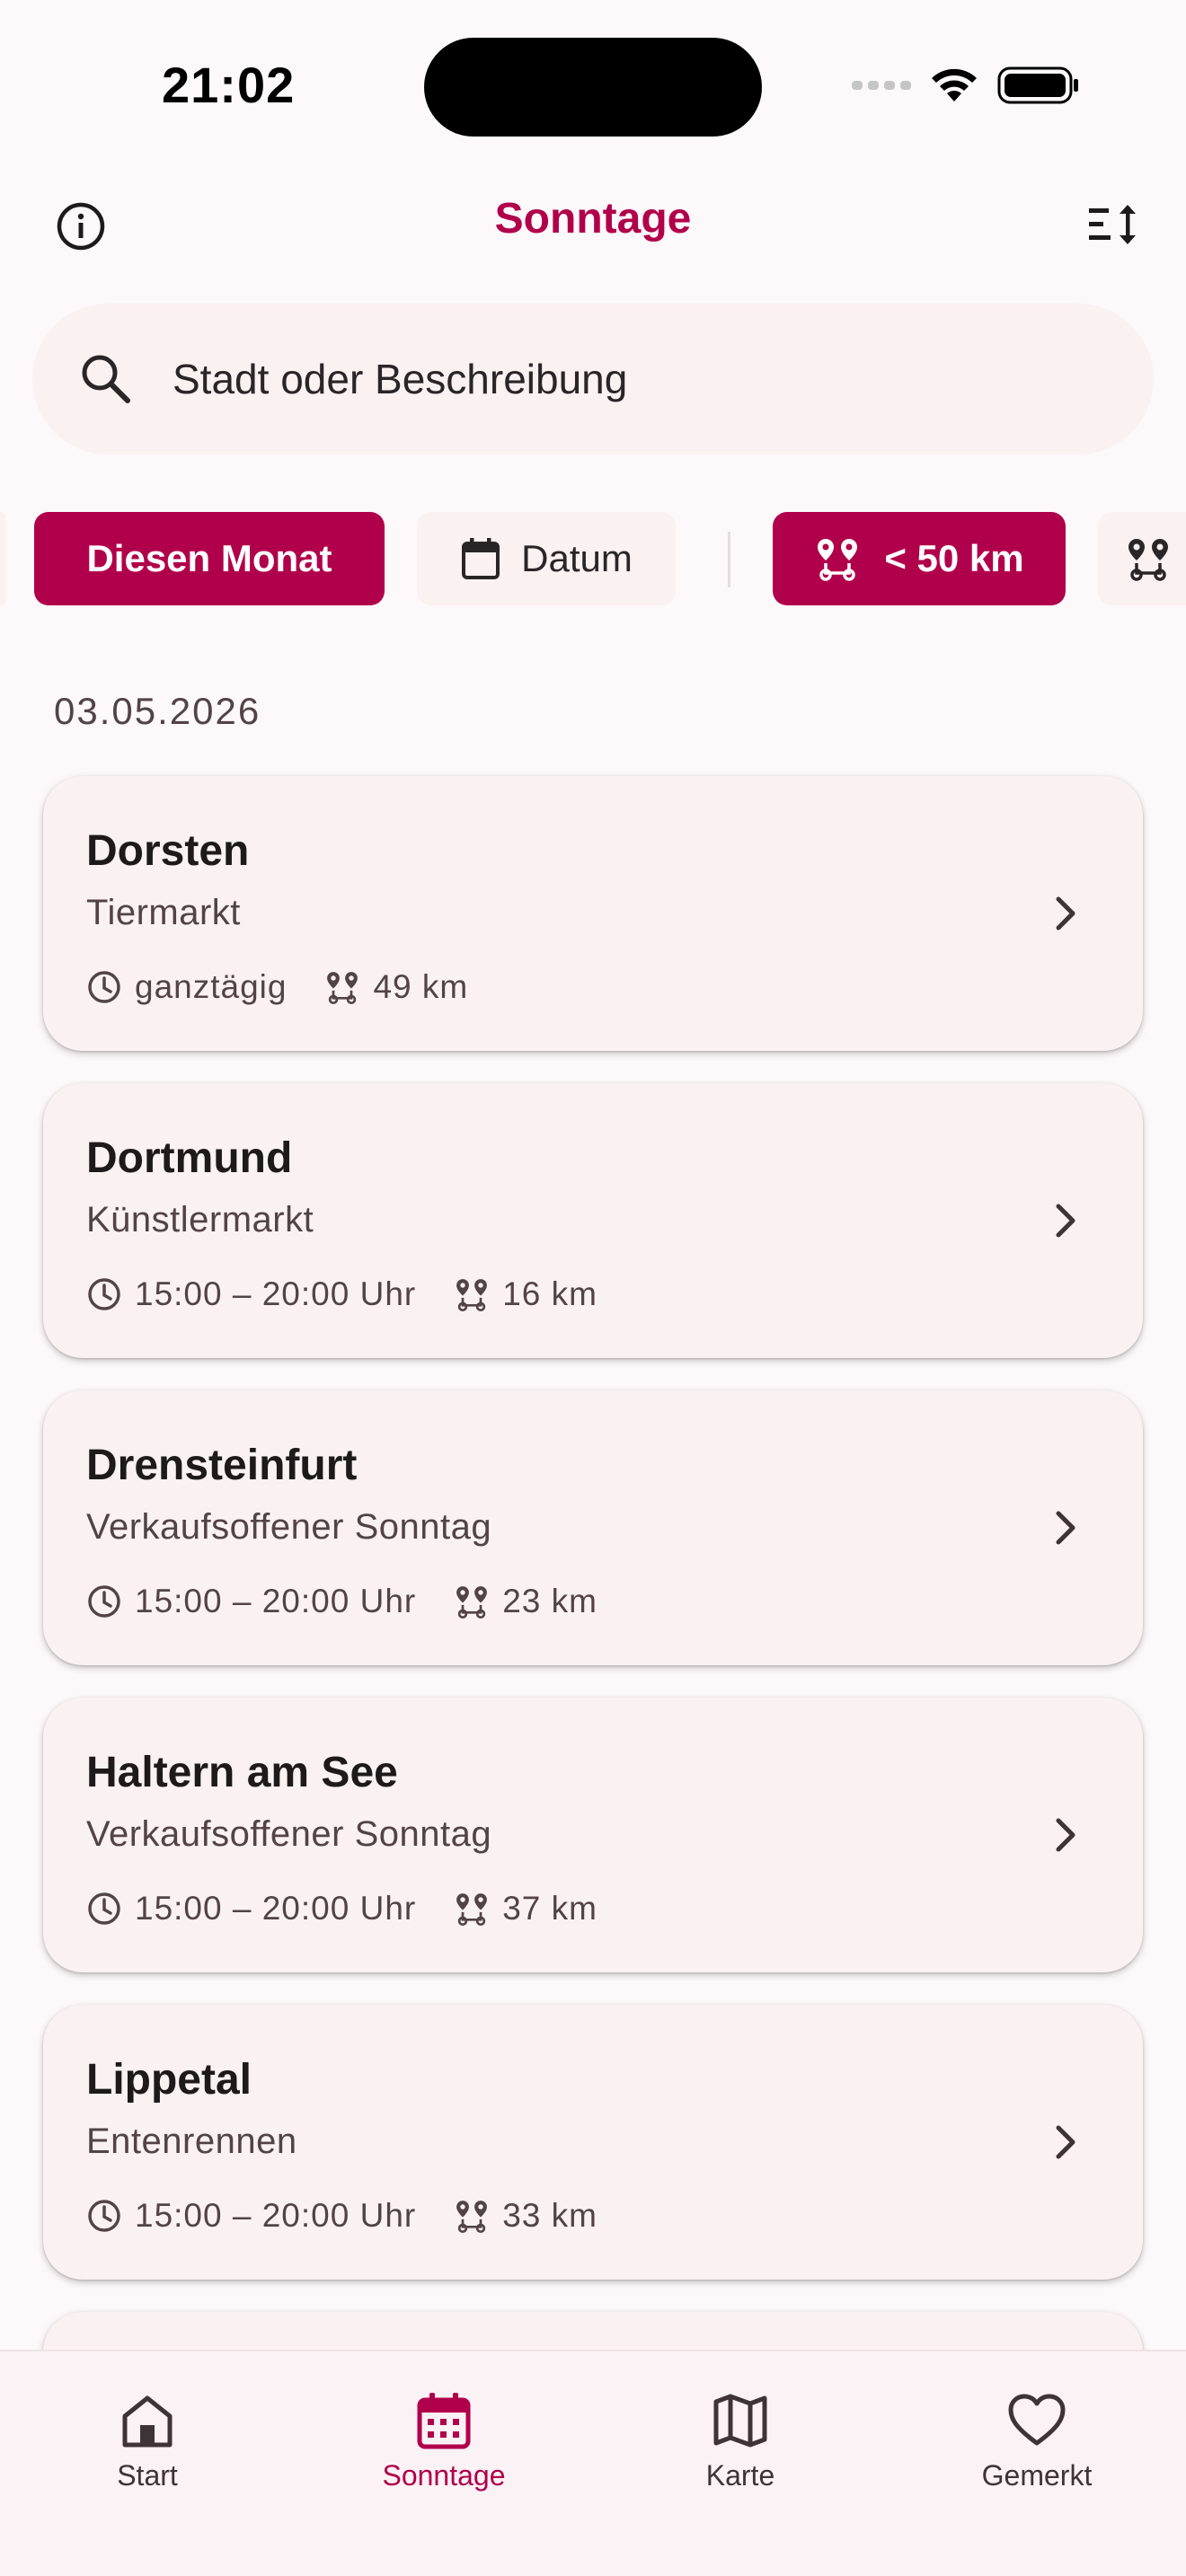 This screenshot has height=2576, width=1186. Describe the element at coordinates (1037, 2420) in the screenshot. I see `heart-icon` at that location.